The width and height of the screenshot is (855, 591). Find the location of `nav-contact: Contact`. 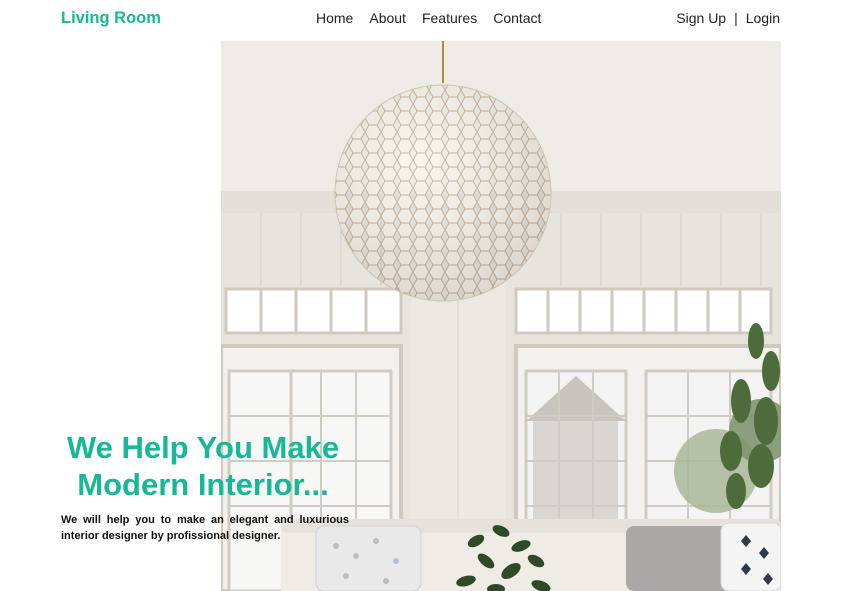

nav-contact: Contact is located at coordinates (517, 18).